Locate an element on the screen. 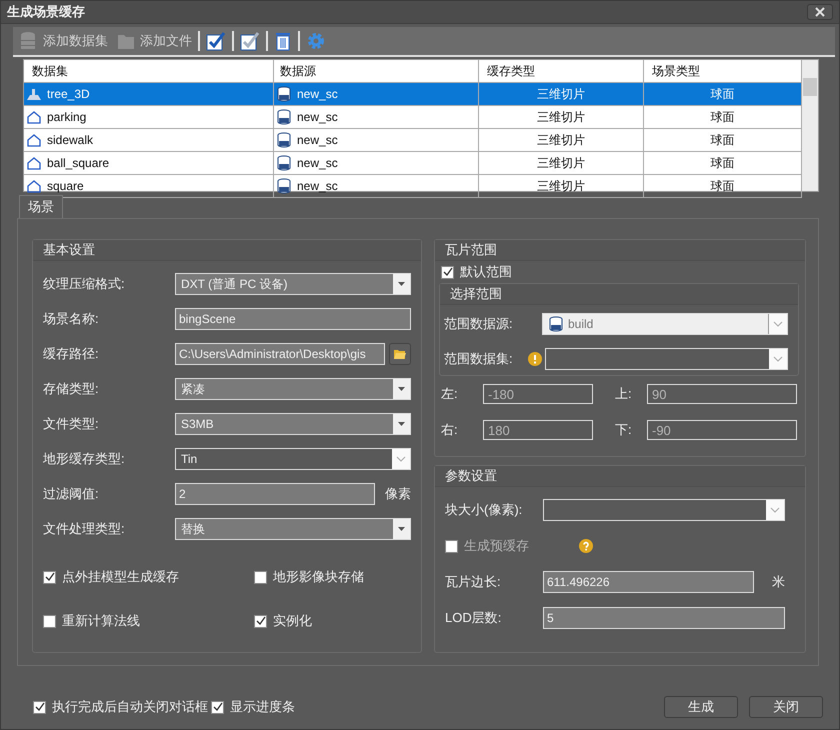 Image resolution: width=840 pixels, height=730 pixels. combo-box: S3MB is located at coordinates (293, 424).